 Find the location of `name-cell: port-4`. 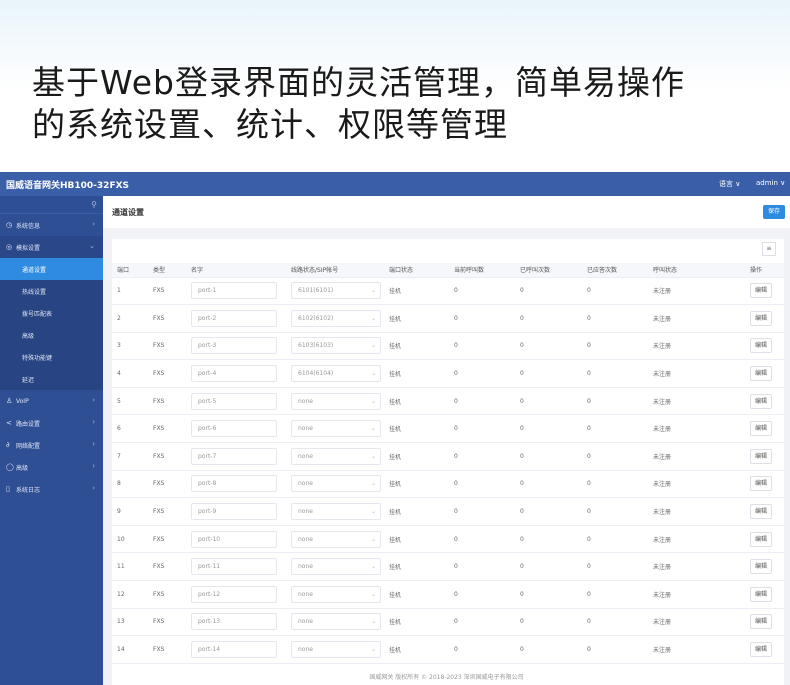

name-cell: port-4 is located at coordinates (236, 373).